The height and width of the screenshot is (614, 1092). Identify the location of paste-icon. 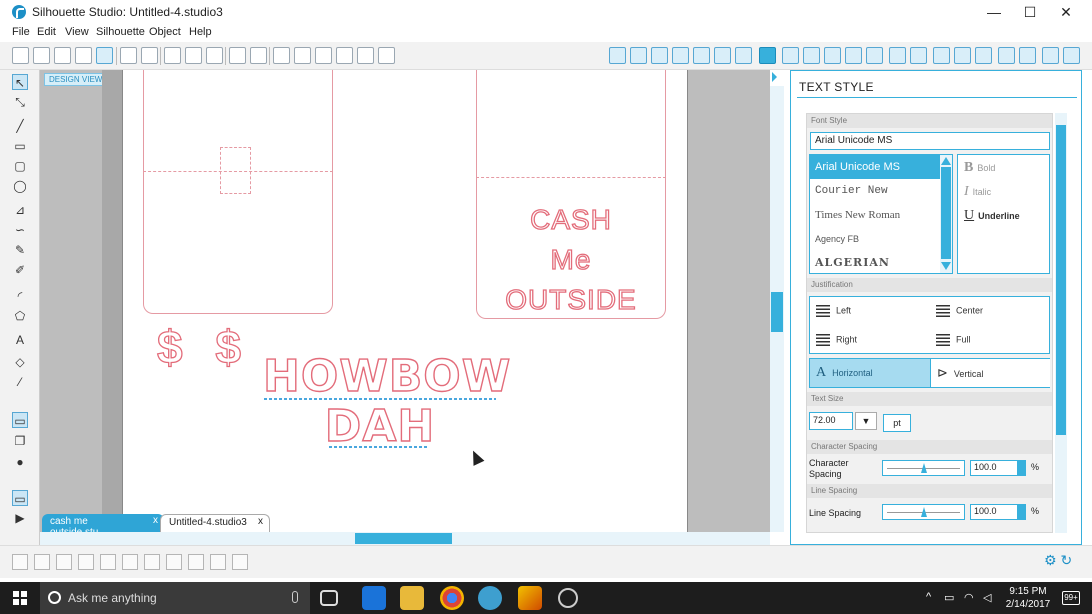
(193, 55).